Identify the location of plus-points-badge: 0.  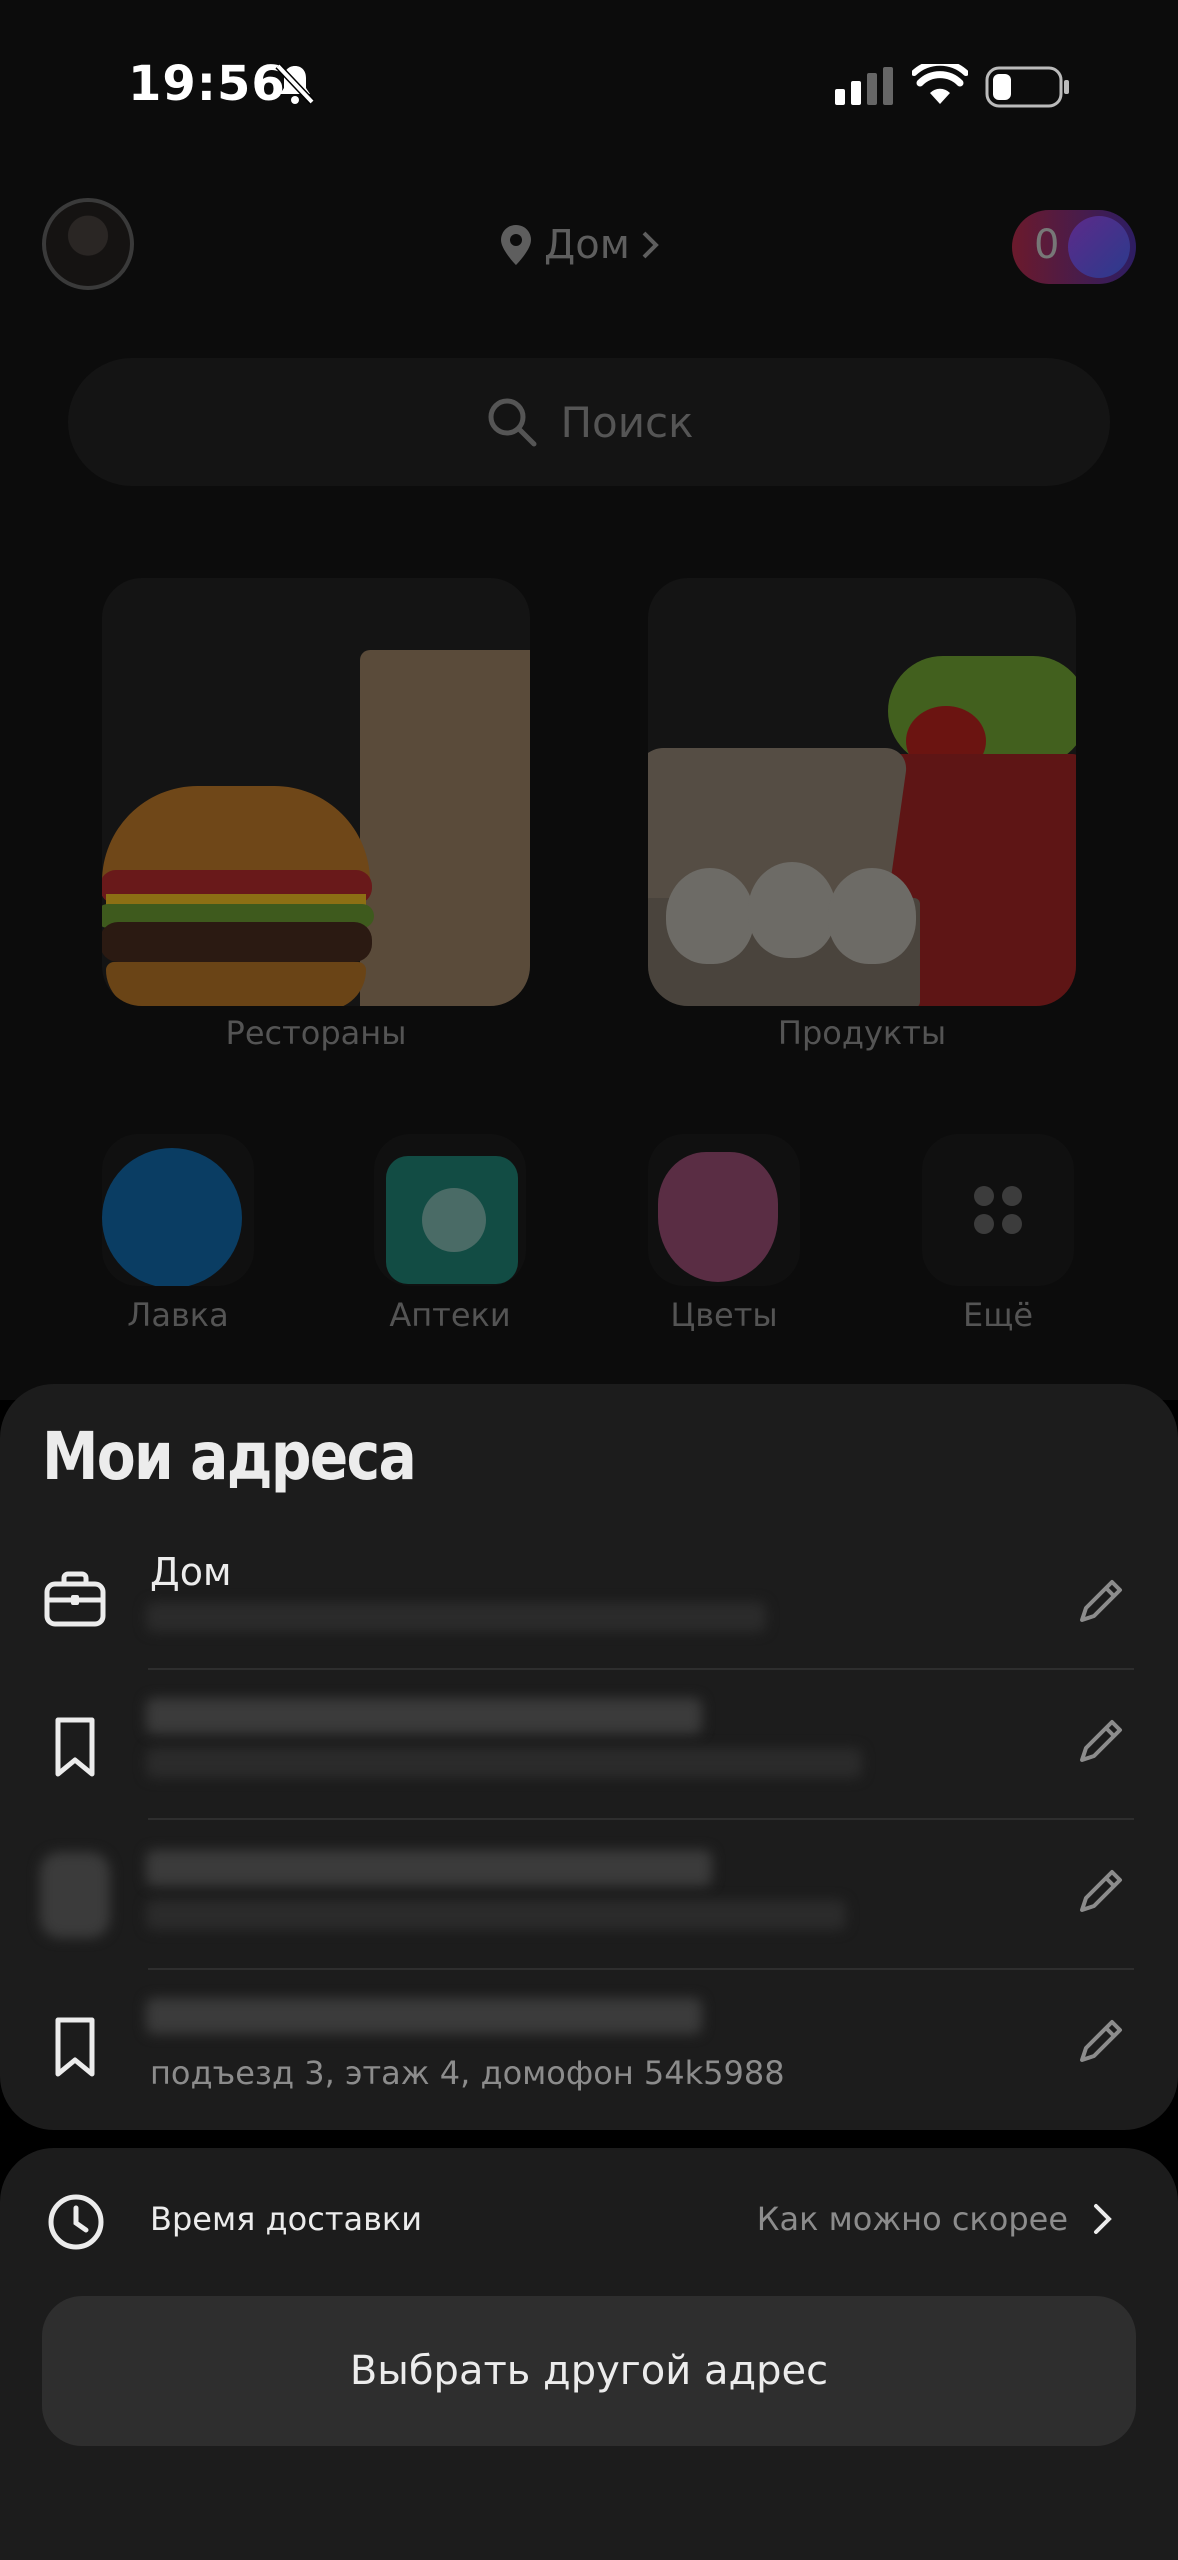
(1074, 247).